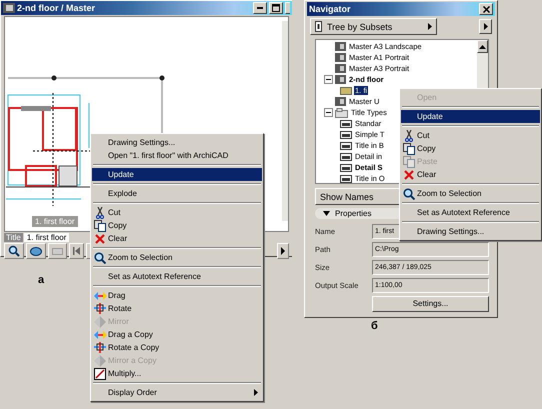 The width and height of the screenshot is (542, 409). I want to click on menu-item: Set as Autotext Reference, so click(177, 276).